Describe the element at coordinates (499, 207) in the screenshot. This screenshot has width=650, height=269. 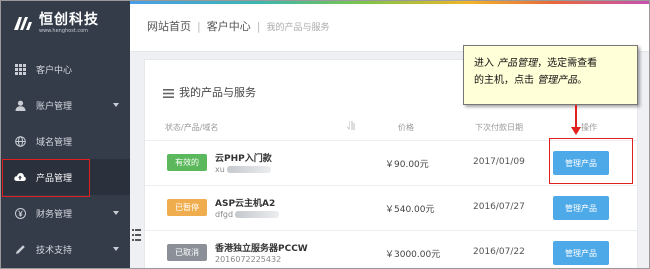
I see `next-payment-date: 2016/07/27` at that location.